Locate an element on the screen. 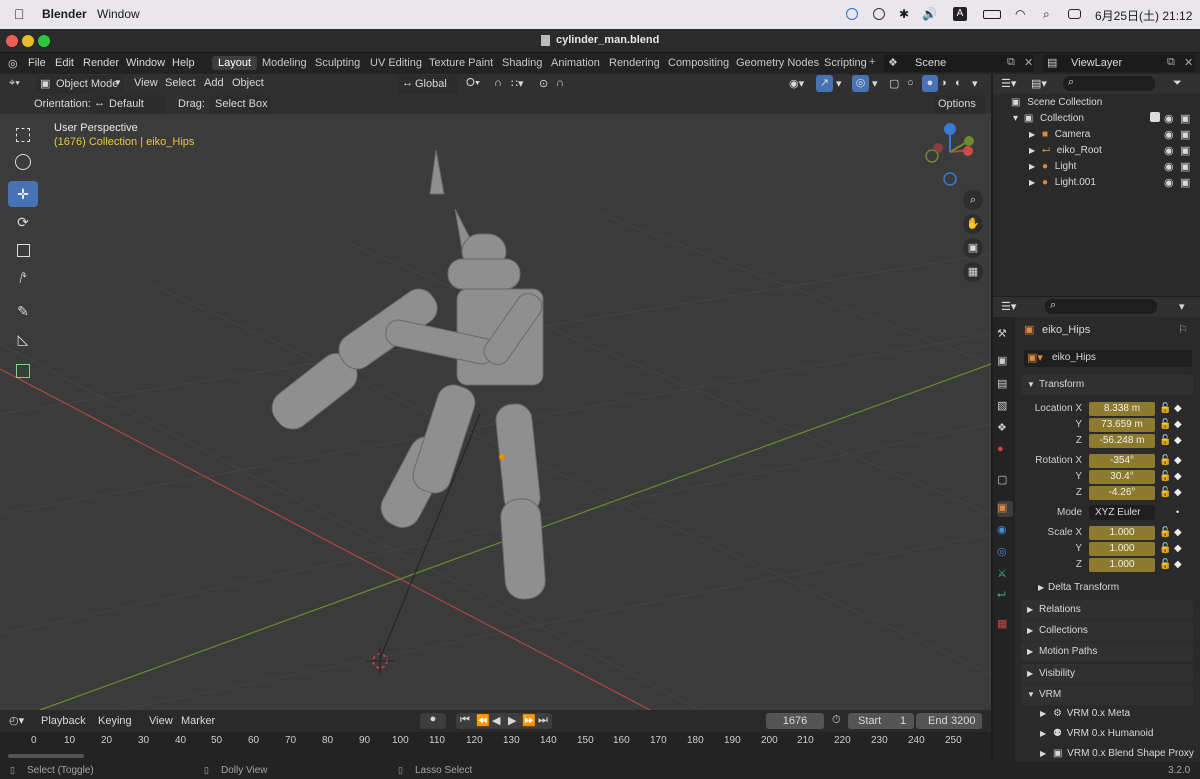 This screenshot has width=1200, height=779. visibility-icon: ◉▾ is located at coordinates (796, 83).